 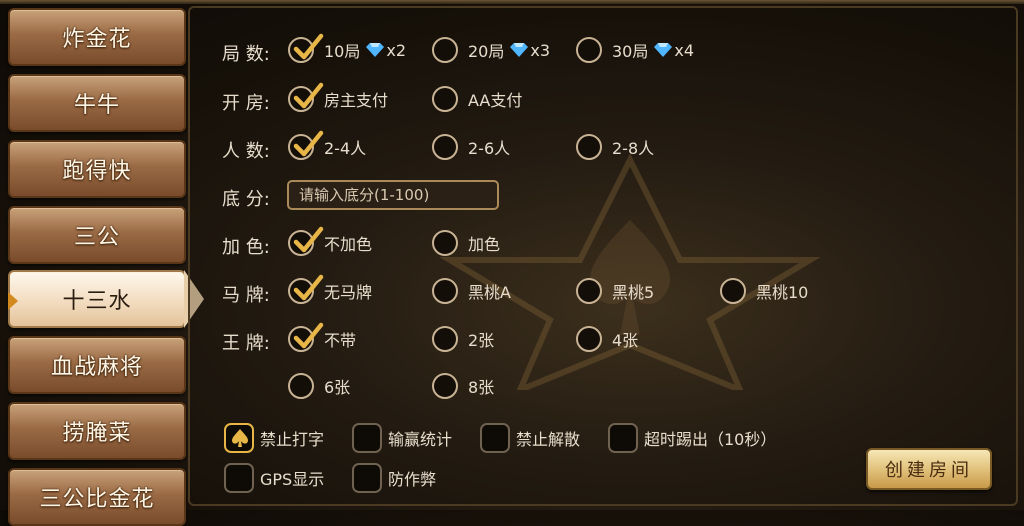 I want to click on players-option-2-6: 2-6人, so click(x=471, y=147).